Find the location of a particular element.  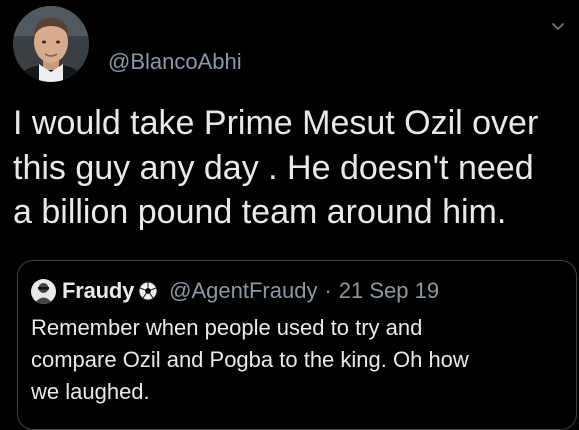

quoted-tweet-header: Fraudy @AgentFraudy · 21 Sep 19 is located at coordinates (235, 291).